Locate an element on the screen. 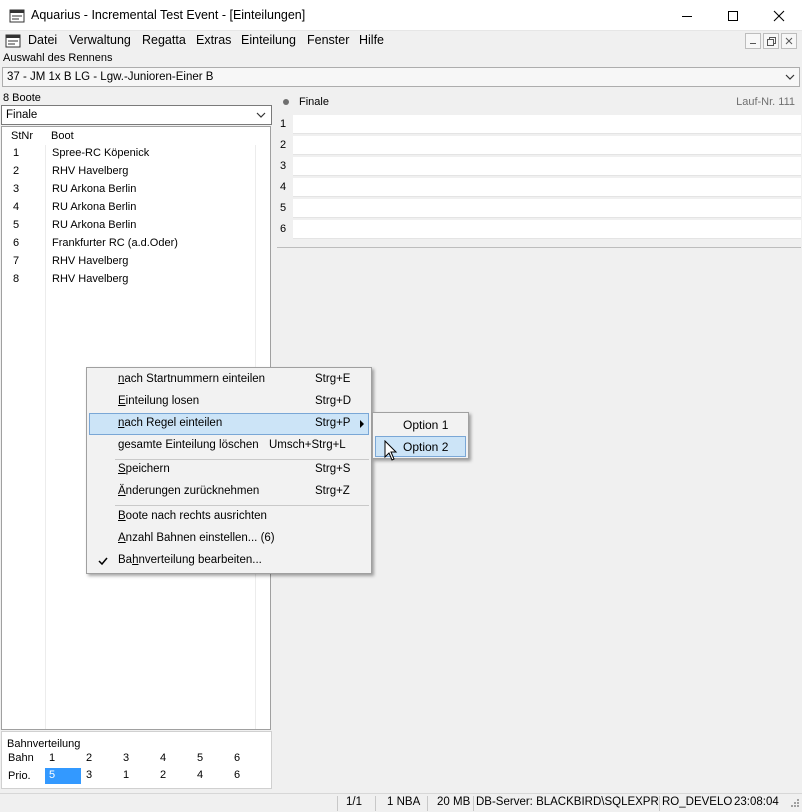  menu-item-nach-startnummern: nach Startnummern einteilen Strg+E is located at coordinates (229, 380).